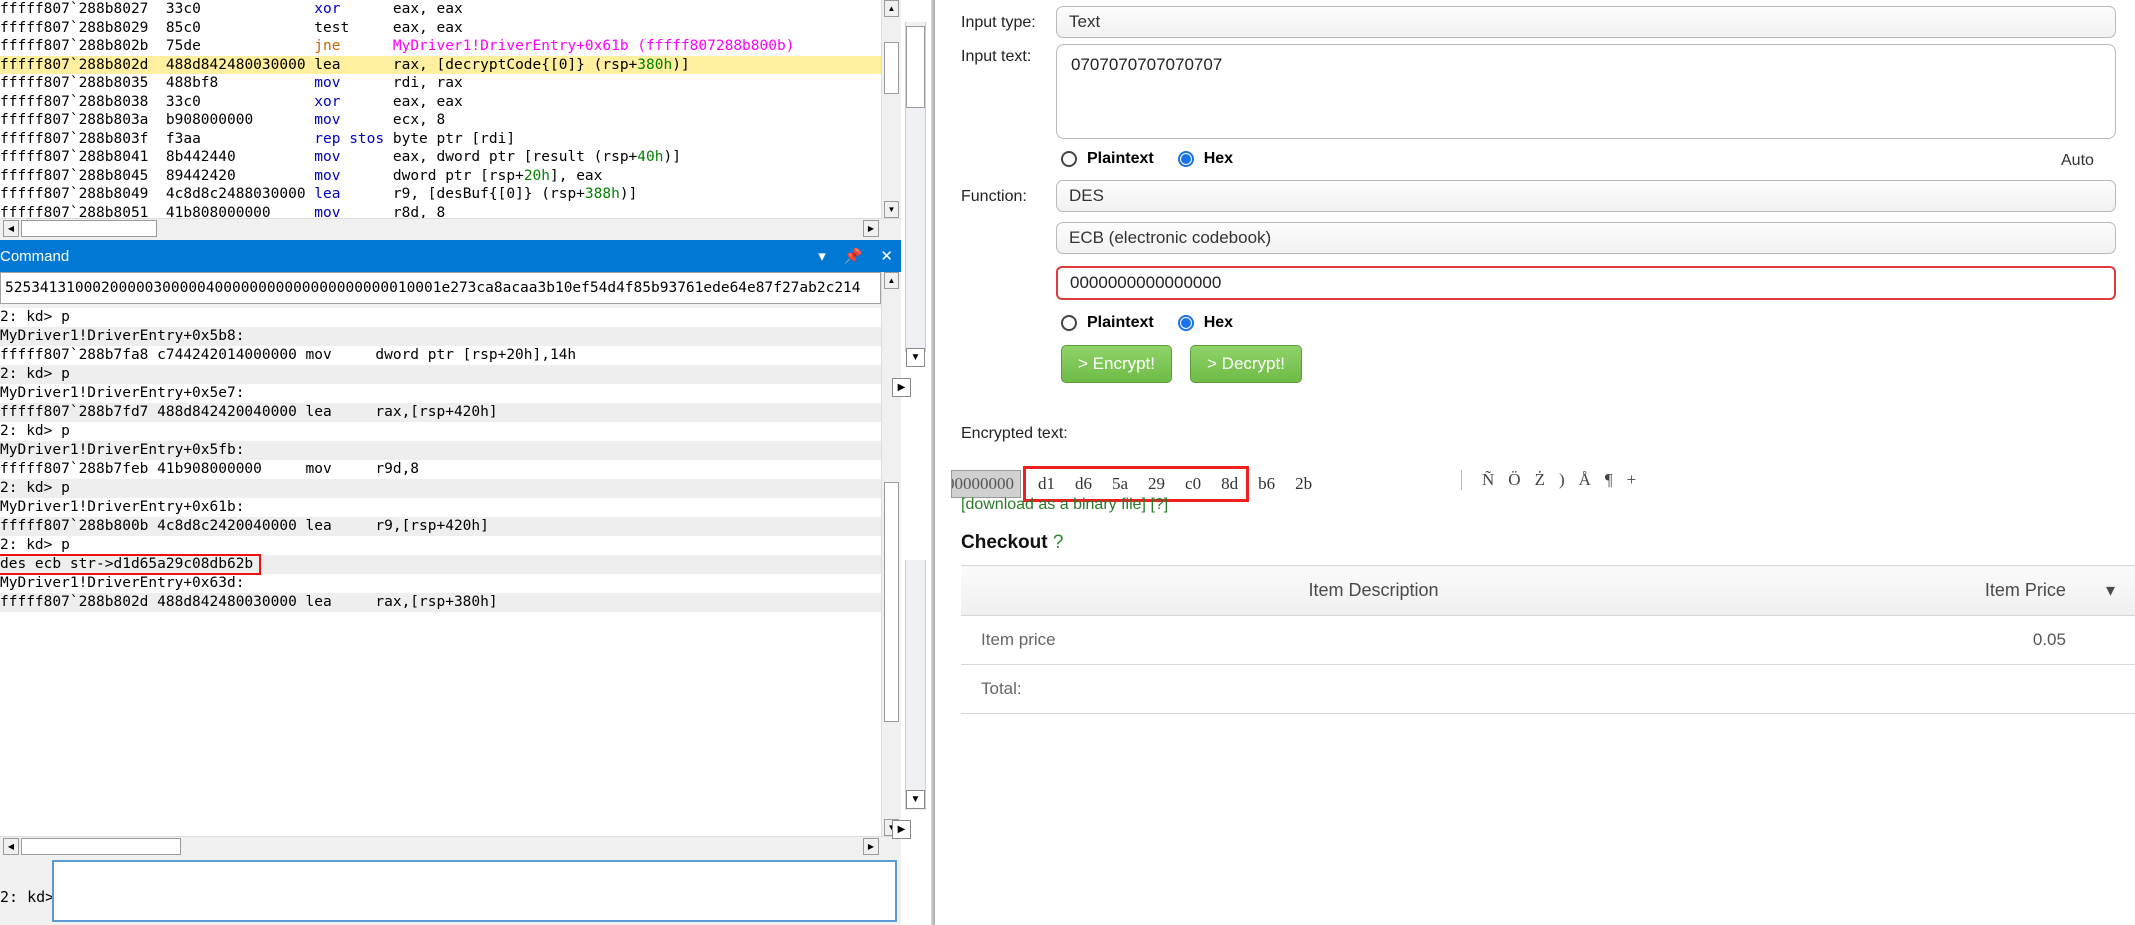 The width and height of the screenshot is (2135, 925). Describe the element at coordinates (1561, 479) in the screenshot. I see `preview-char: )` at that location.